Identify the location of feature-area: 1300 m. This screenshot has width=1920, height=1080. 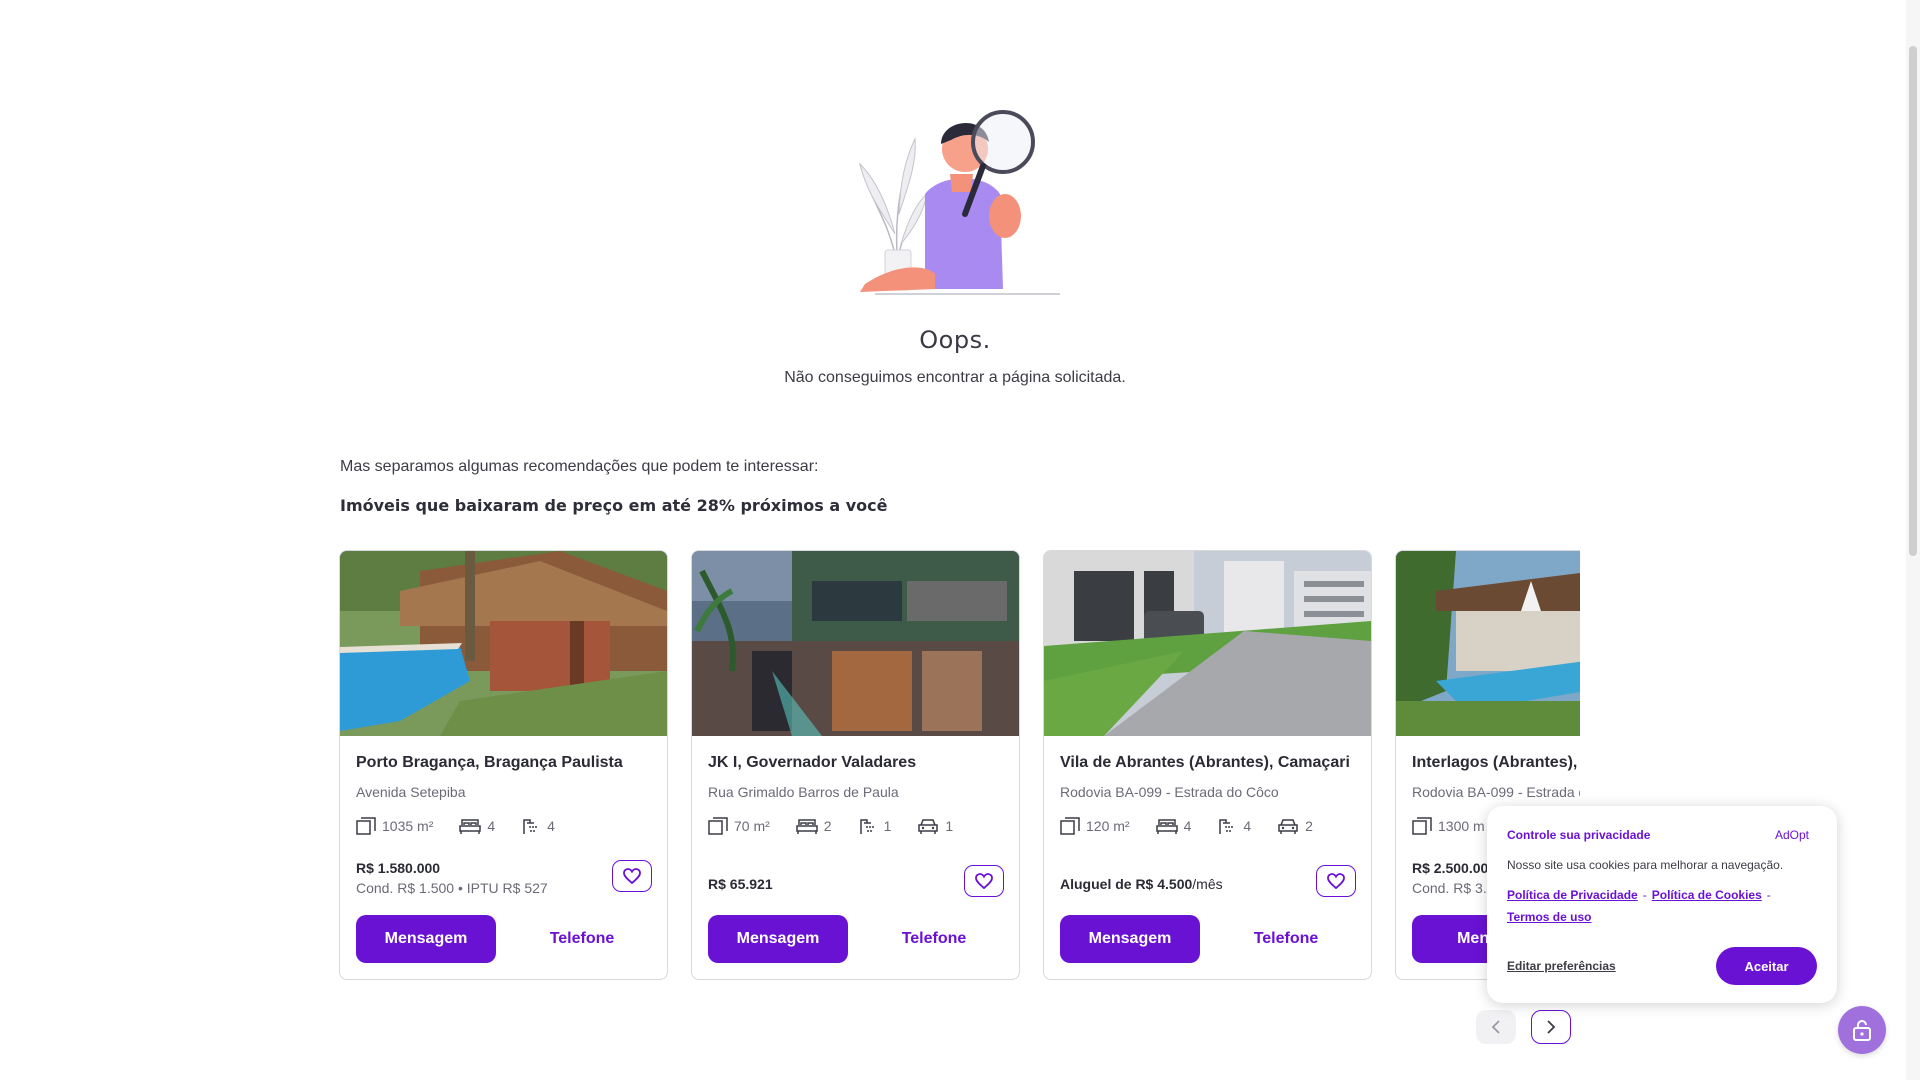
(1448, 826).